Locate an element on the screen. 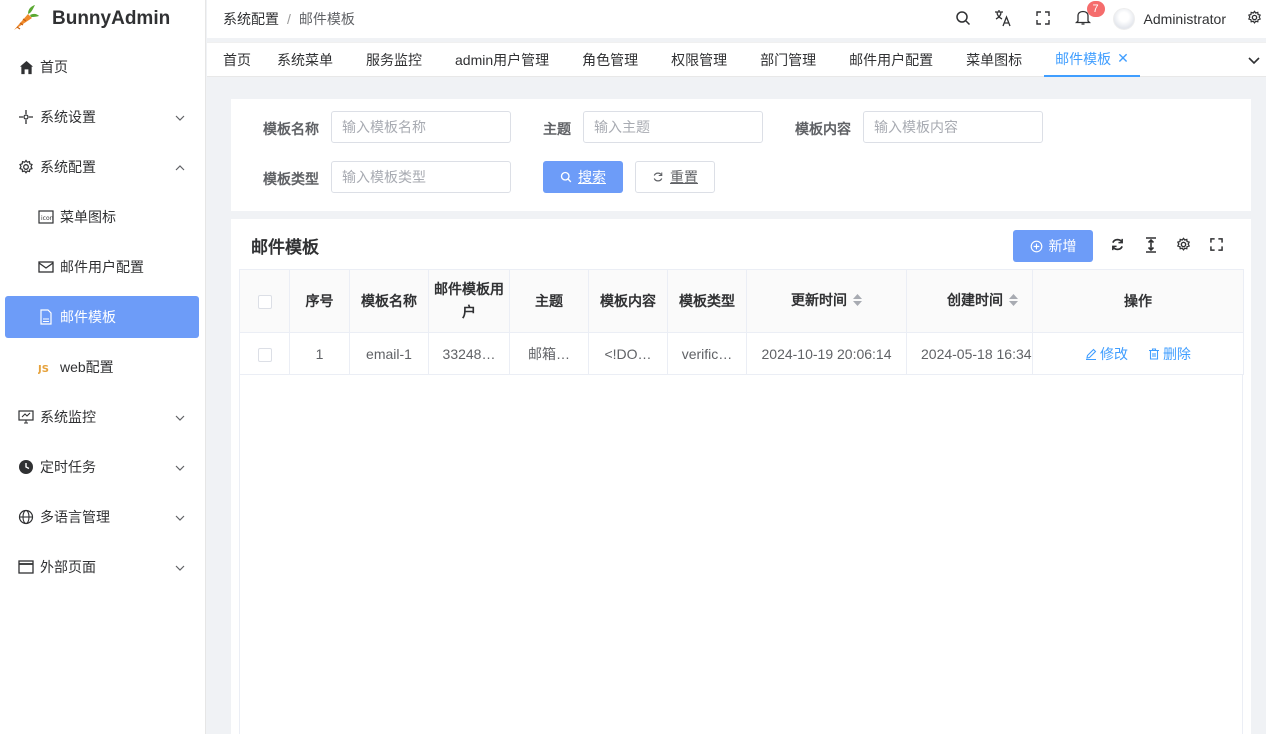 The image size is (1266, 734). sidebar-item-system-settings: 系统设置 is located at coordinates (102, 117).